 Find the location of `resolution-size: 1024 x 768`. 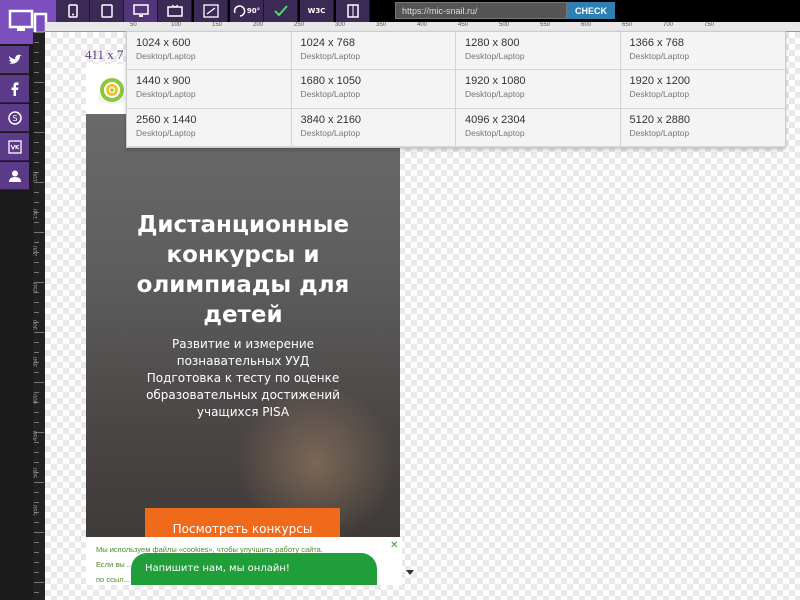

resolution-size: 1024 x 768 is located at coordinates (327, 43).